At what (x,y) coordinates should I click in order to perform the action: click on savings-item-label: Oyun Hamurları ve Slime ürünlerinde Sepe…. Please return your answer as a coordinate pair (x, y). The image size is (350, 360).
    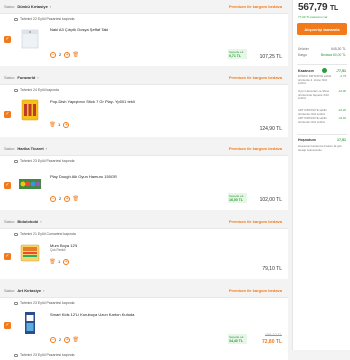
    Looking at the image, I should click on (314, 95).